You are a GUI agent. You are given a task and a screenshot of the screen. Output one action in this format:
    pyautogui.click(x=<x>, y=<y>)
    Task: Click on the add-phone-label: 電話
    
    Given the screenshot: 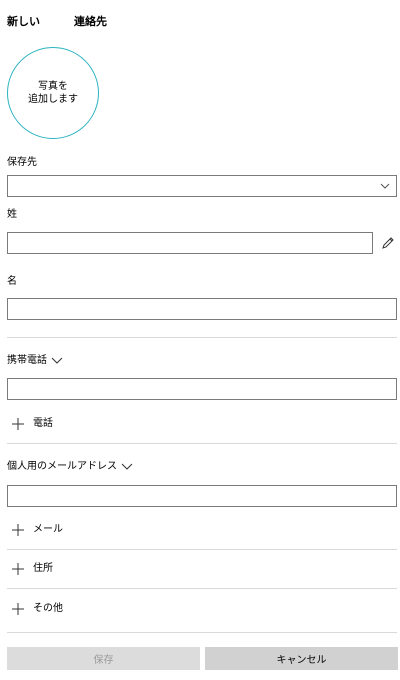 What is the action you would take?
    pyautogui.click(x=43, y=423)
    